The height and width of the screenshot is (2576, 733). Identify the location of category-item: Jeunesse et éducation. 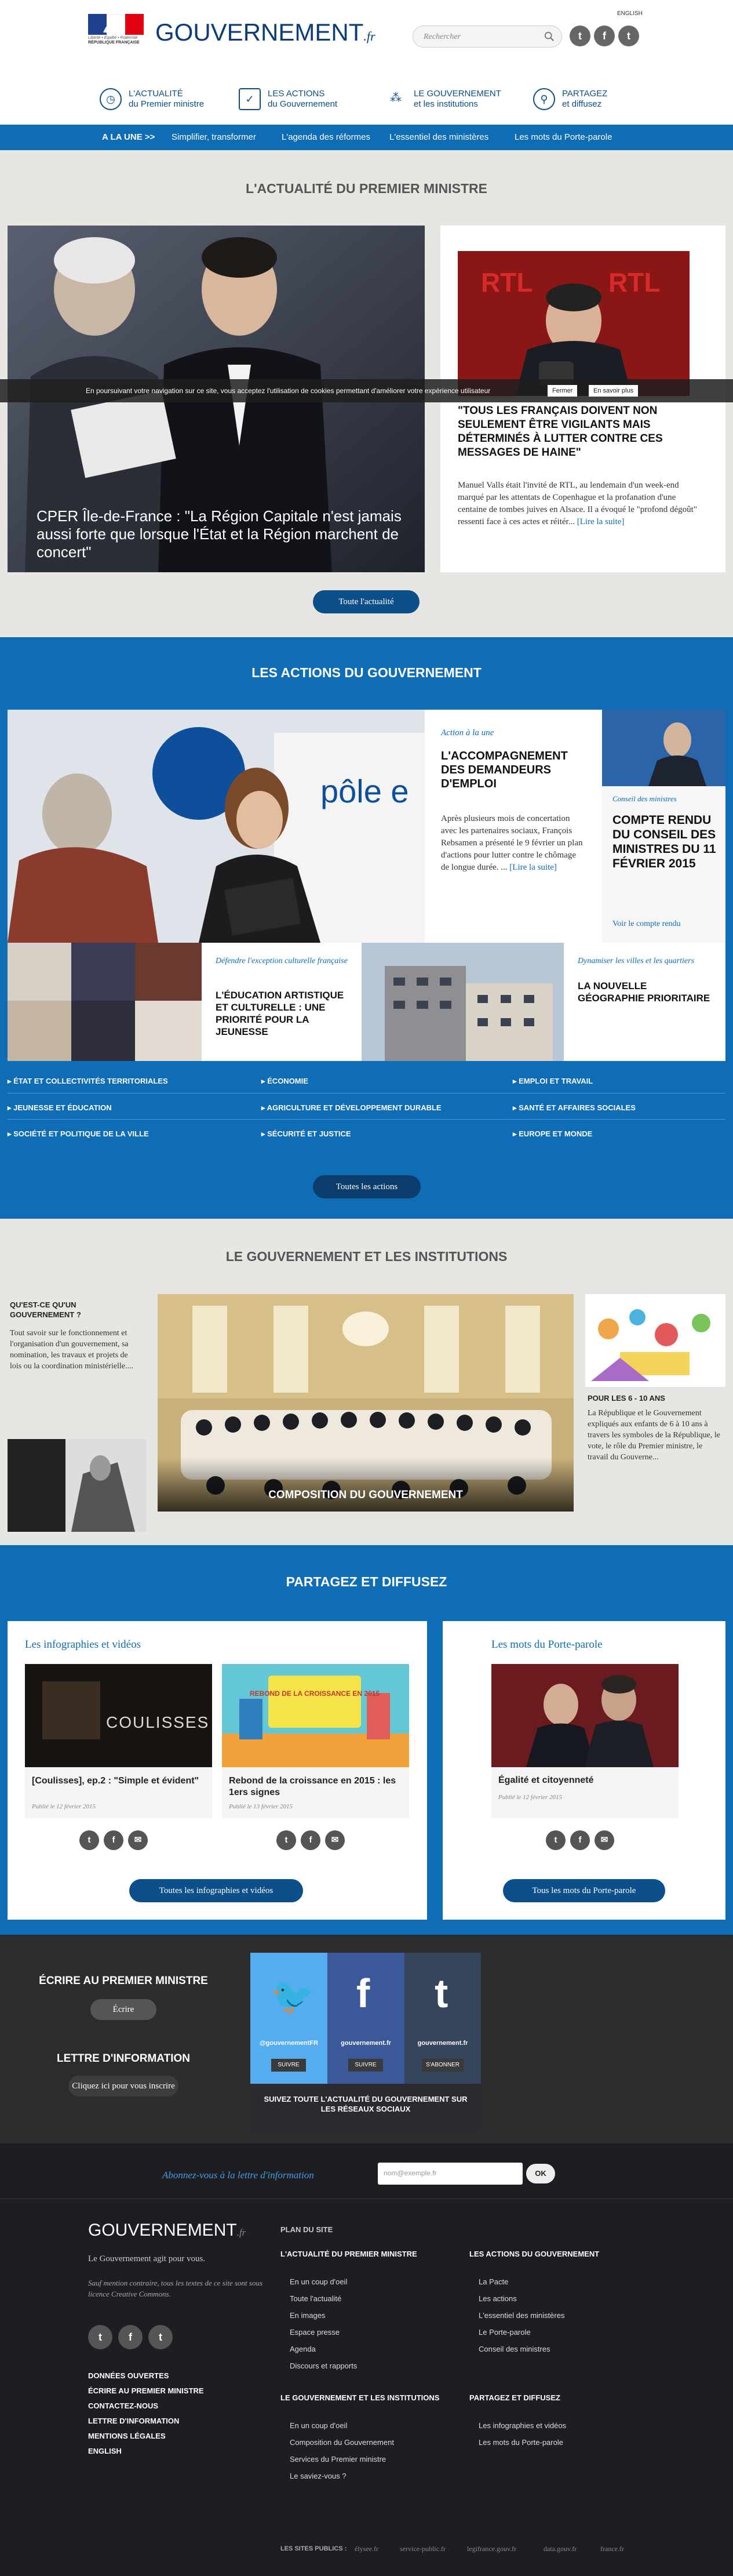
(60, 1108).